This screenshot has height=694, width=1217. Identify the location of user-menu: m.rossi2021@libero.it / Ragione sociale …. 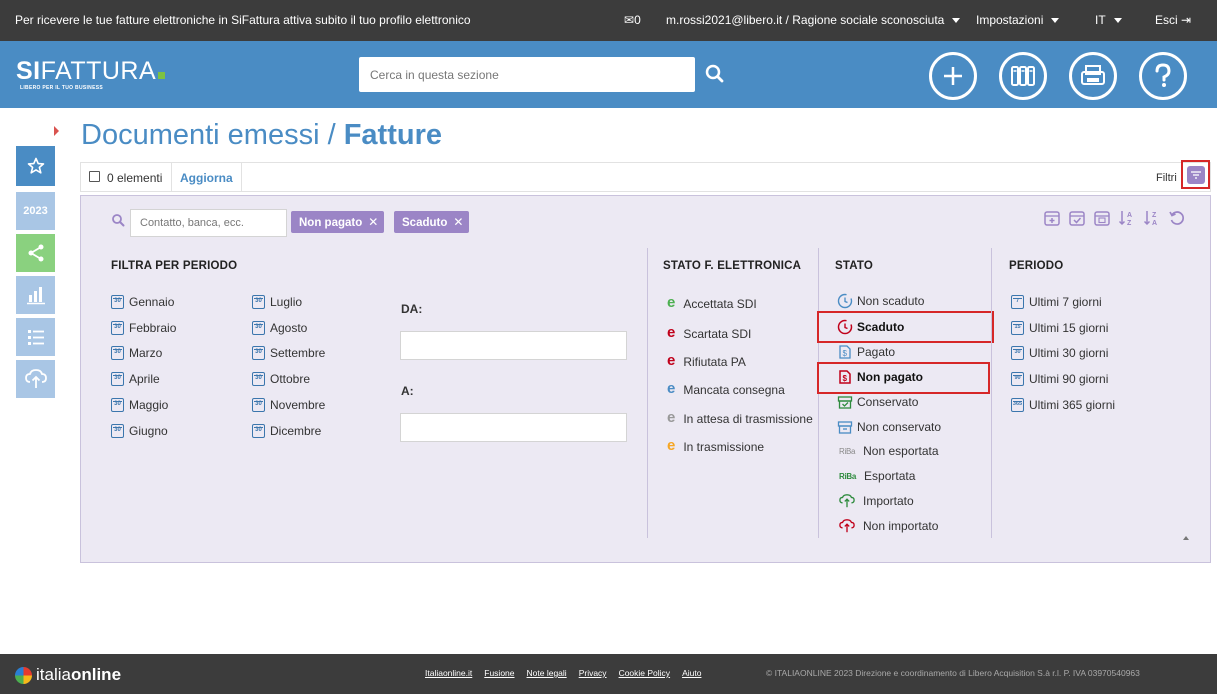
(813, 20).